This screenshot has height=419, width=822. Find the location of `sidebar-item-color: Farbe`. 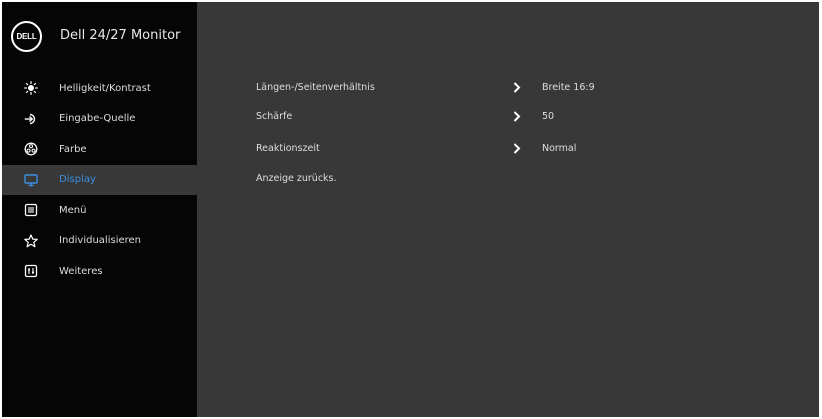

sidebar-item-color: Farbe is located at coordinates (99, 149).